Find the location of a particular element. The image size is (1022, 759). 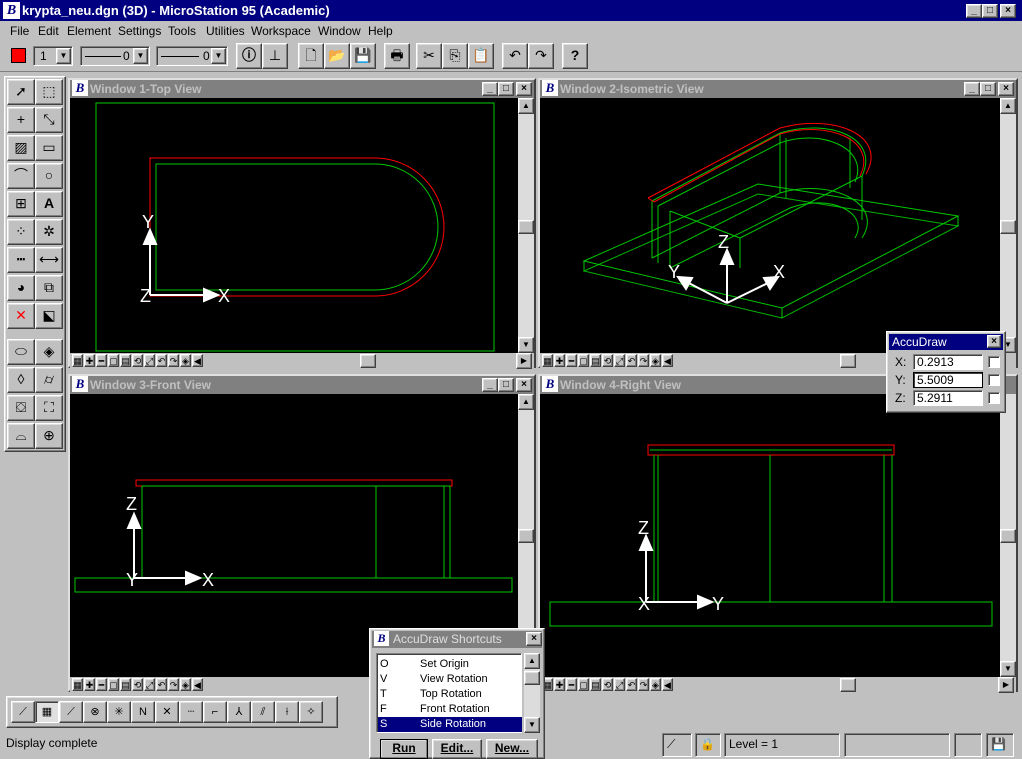

help-button: ? is located at coordinates (575, 56).